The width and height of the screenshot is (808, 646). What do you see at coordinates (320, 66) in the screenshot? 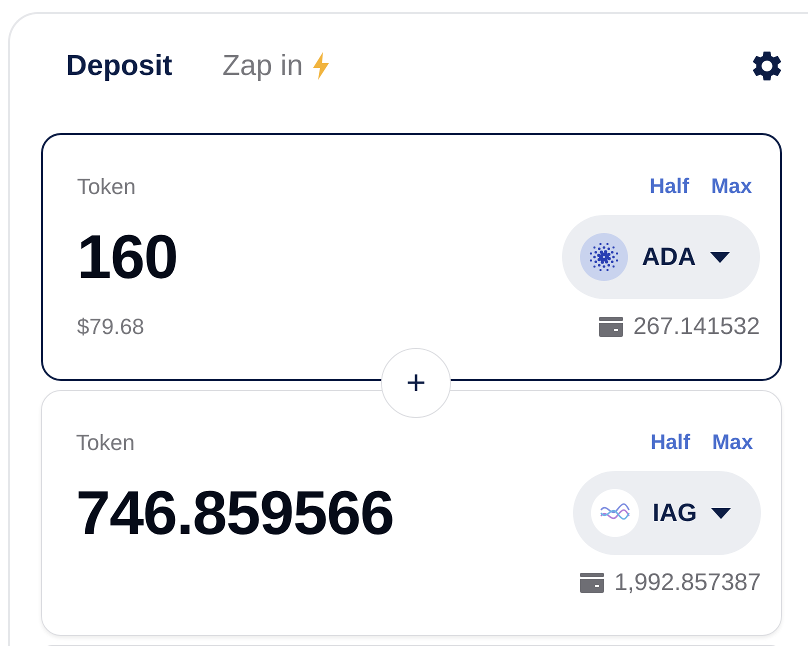
I see `lightning-icon` at bounding box center [320, 66].